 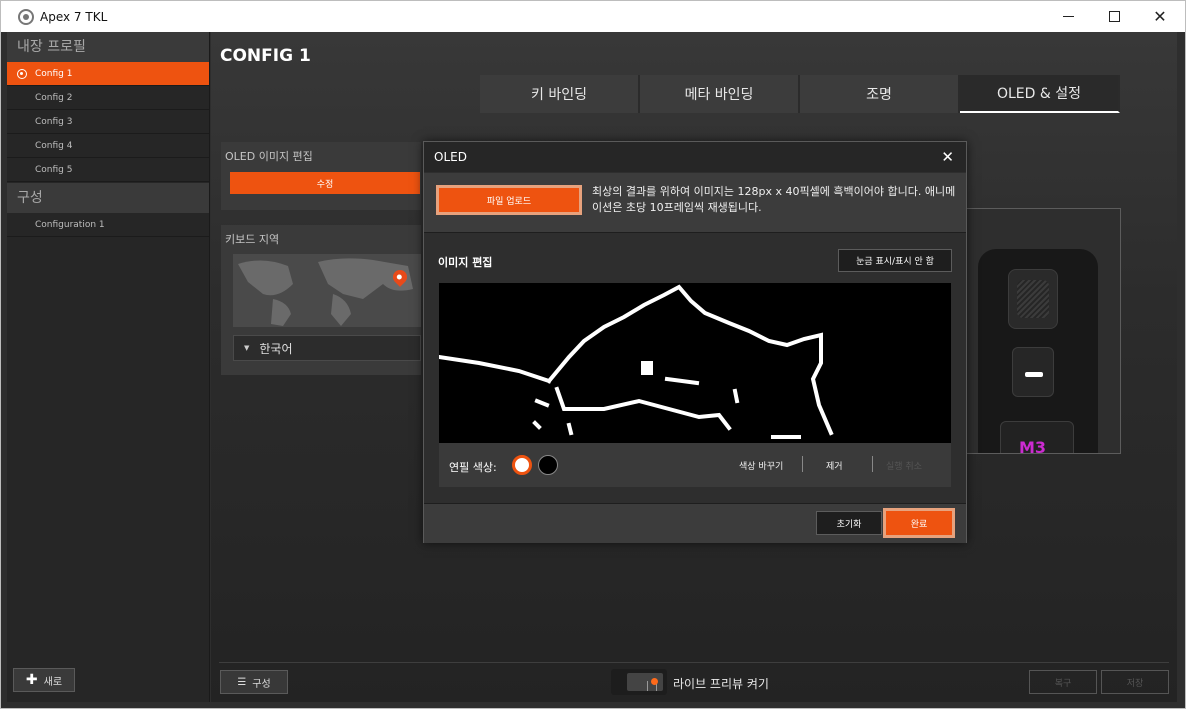 I want to click on dialog-header: OLED ✕, so click(x=695, y=157).